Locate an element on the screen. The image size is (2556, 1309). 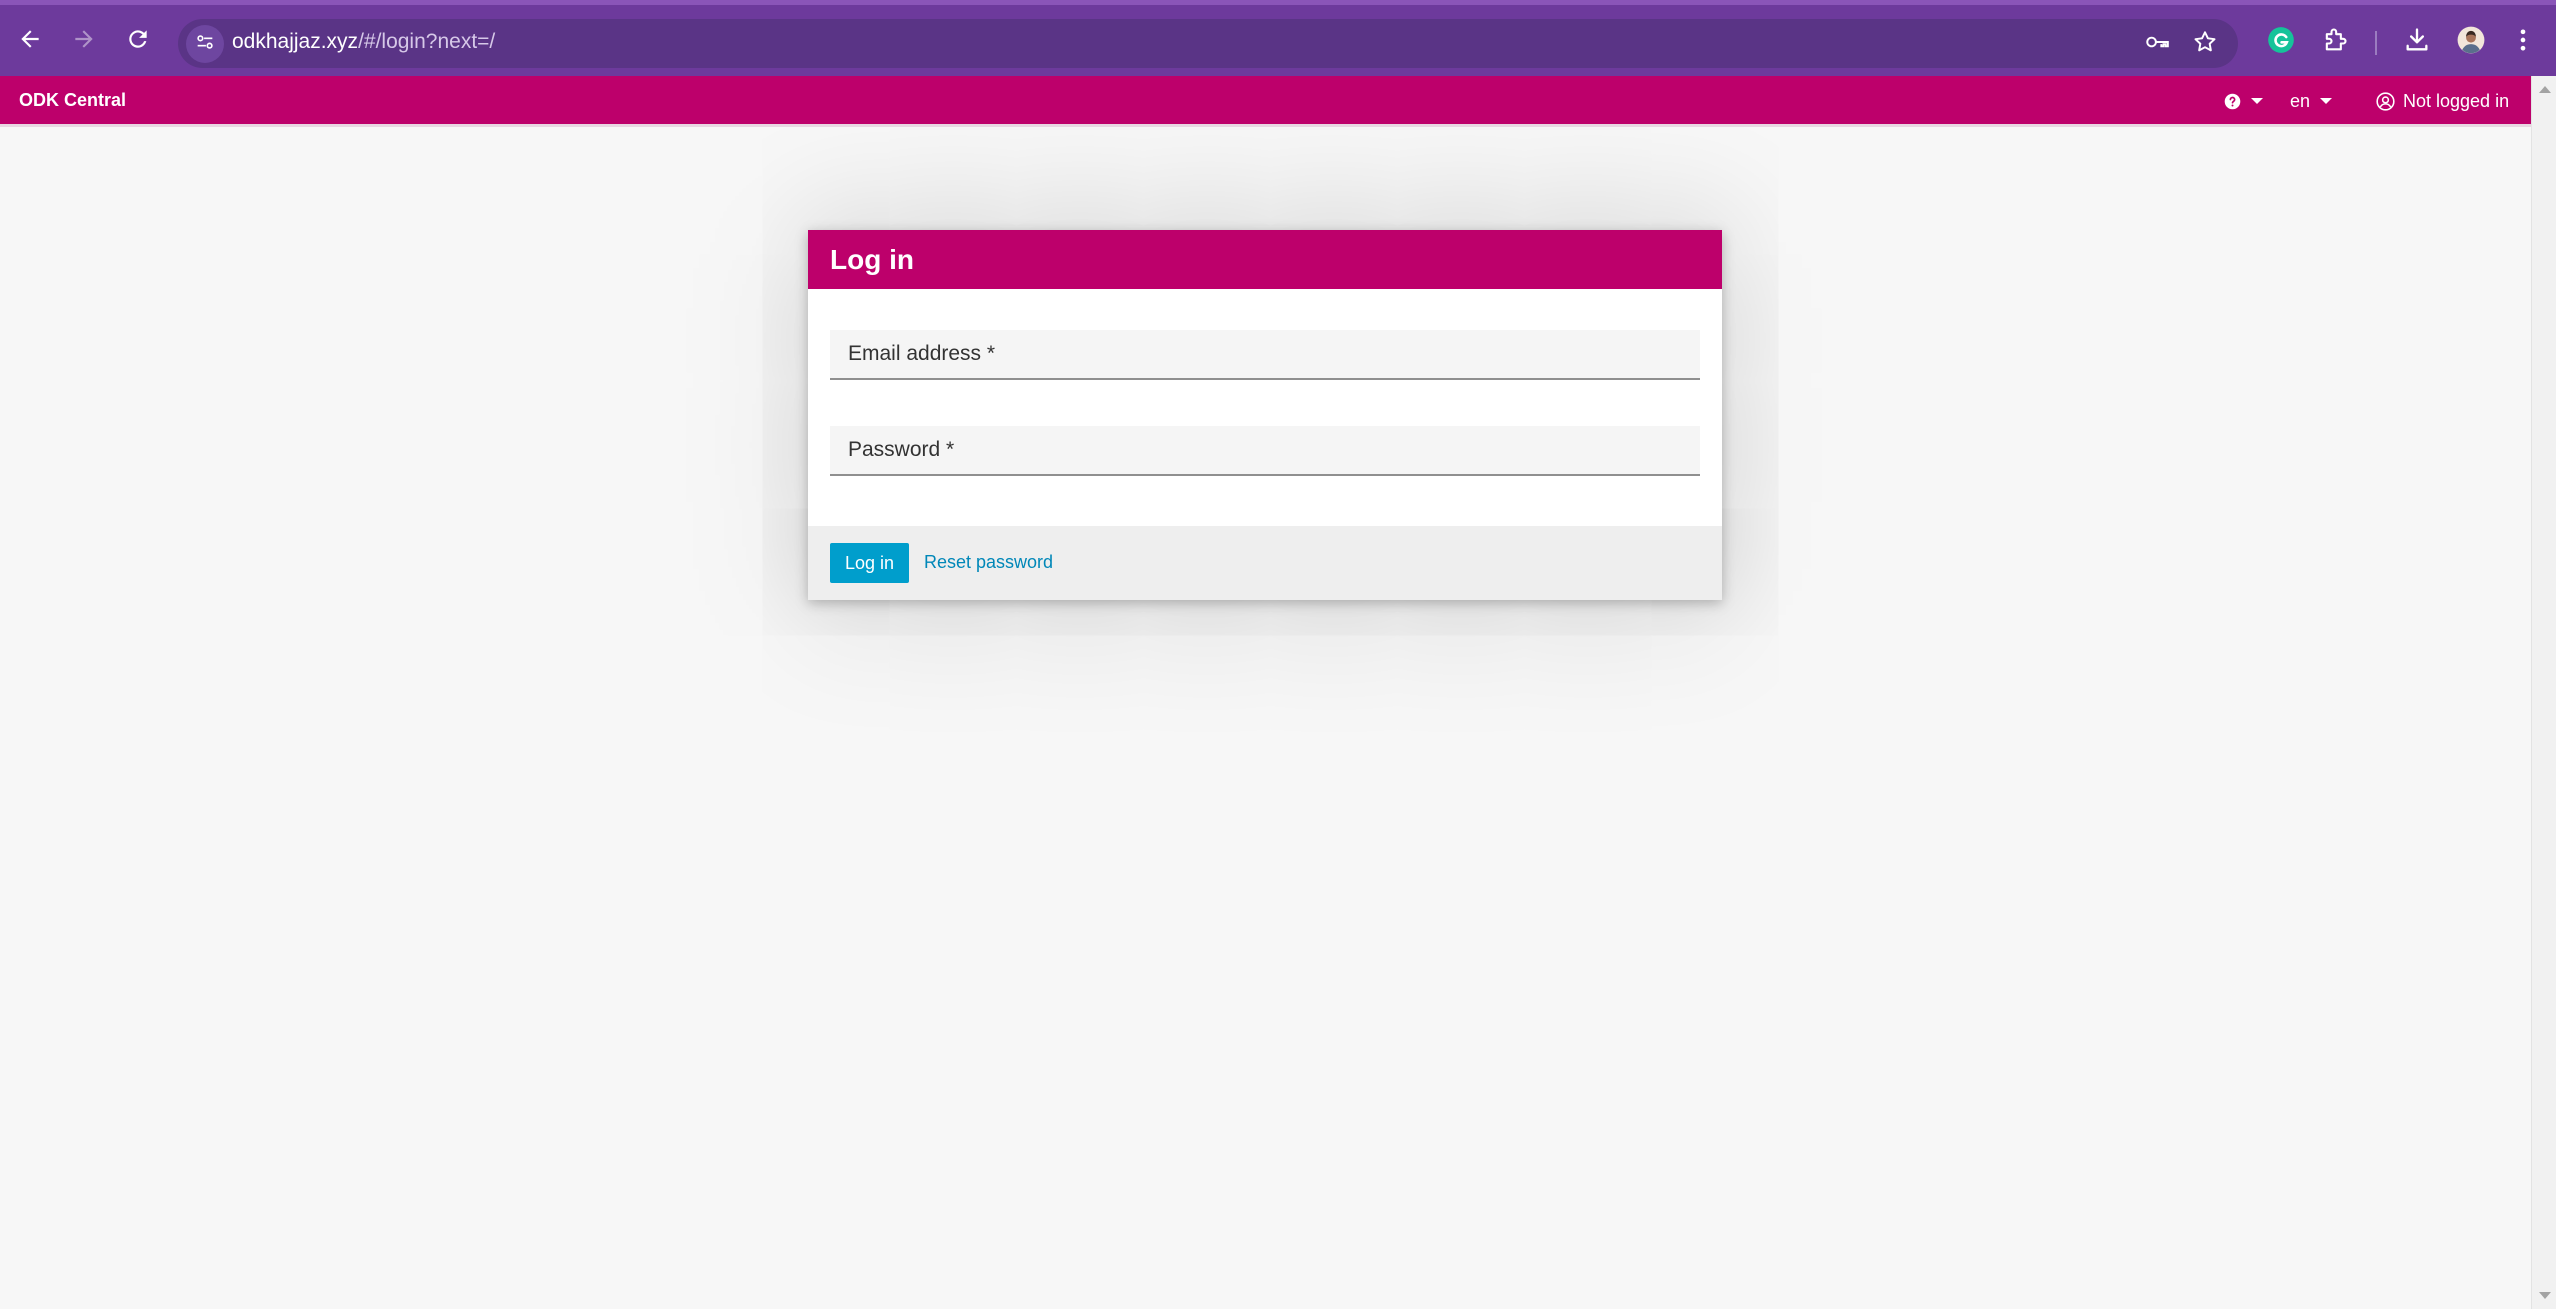
toolbar-divider is located at coordinates (2376, 43).